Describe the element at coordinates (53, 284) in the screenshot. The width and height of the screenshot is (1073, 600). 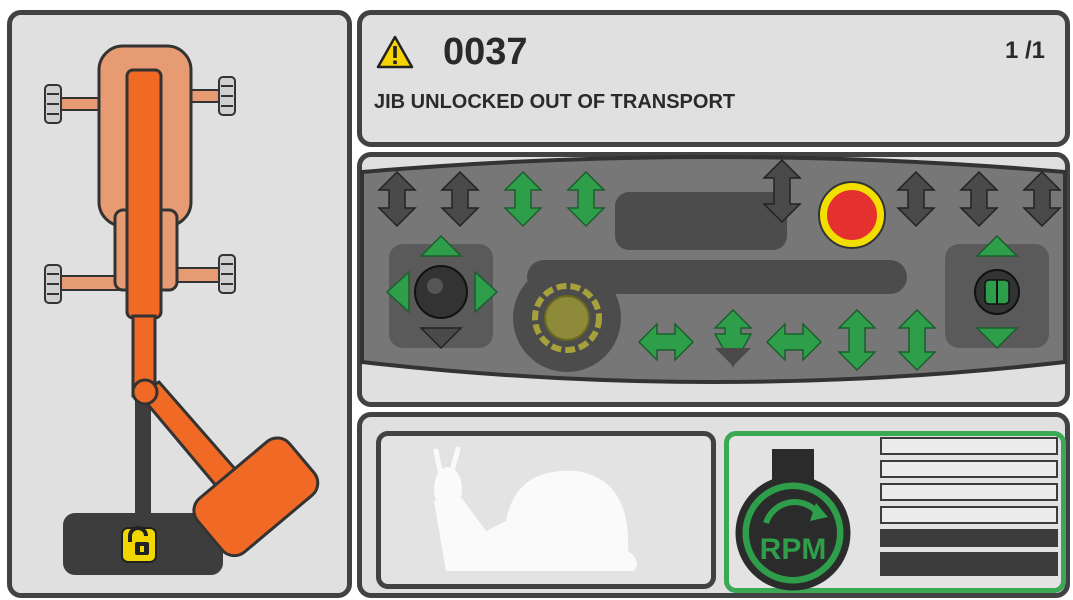
I see `outrigger-rear-left` at that location.